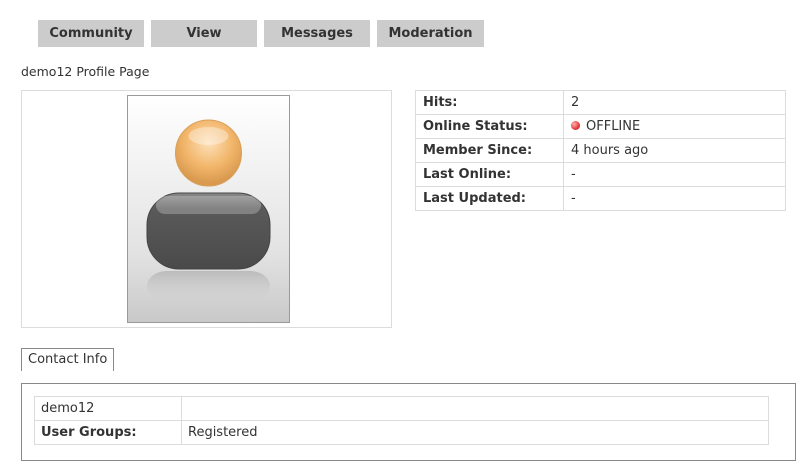  I want to click on tab-contact-info: Contact Info, so click(68, 359).